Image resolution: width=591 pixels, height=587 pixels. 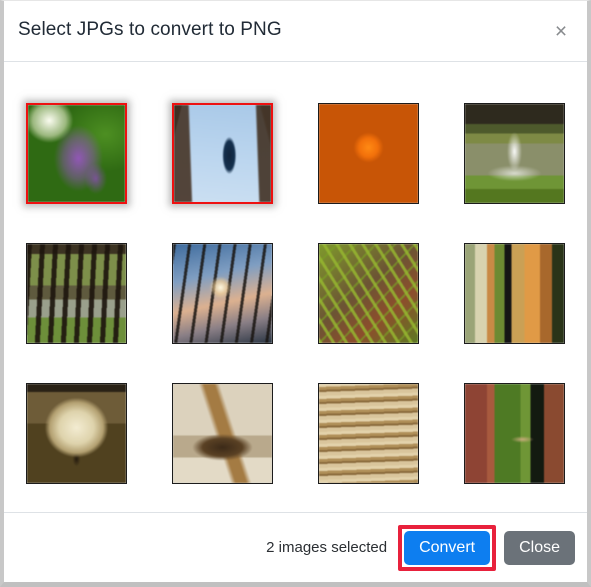 I want to click on dialog-header: Select JPGs to convert to PNG ×, so click(x=295, y=31).